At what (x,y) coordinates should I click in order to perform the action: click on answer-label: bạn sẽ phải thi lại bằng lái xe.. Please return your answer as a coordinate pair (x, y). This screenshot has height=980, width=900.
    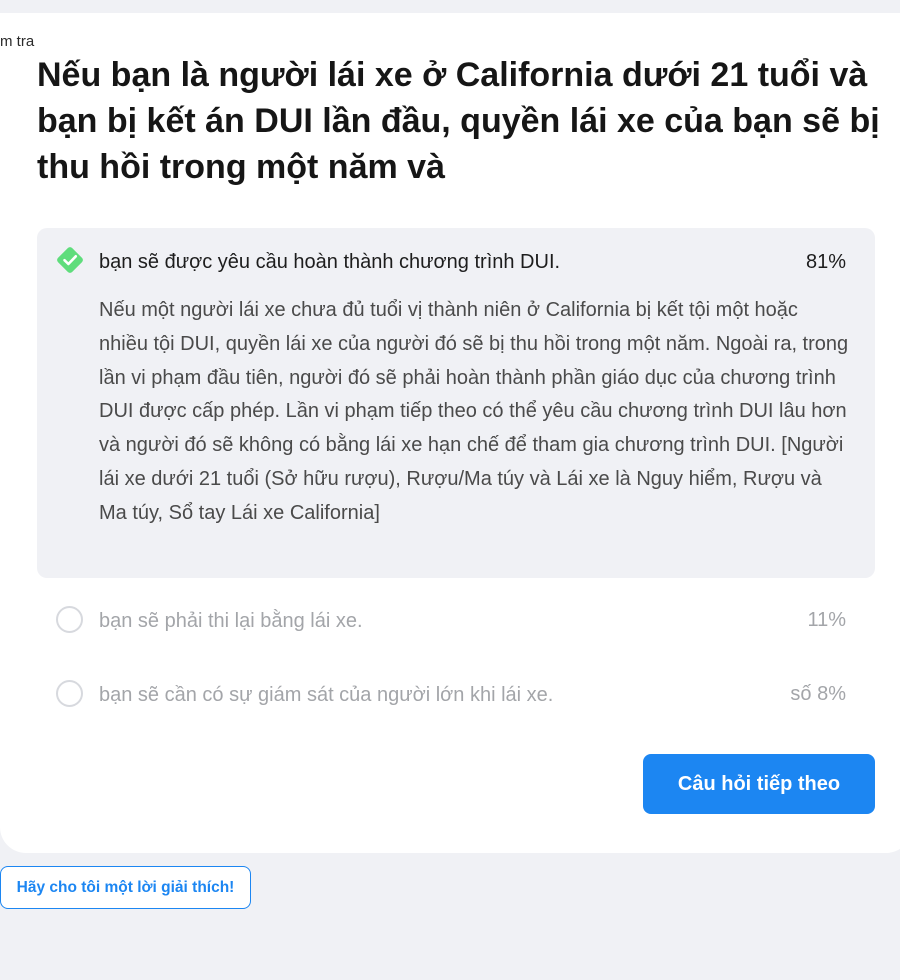
    Looking at the image, I should click on (231, 621).